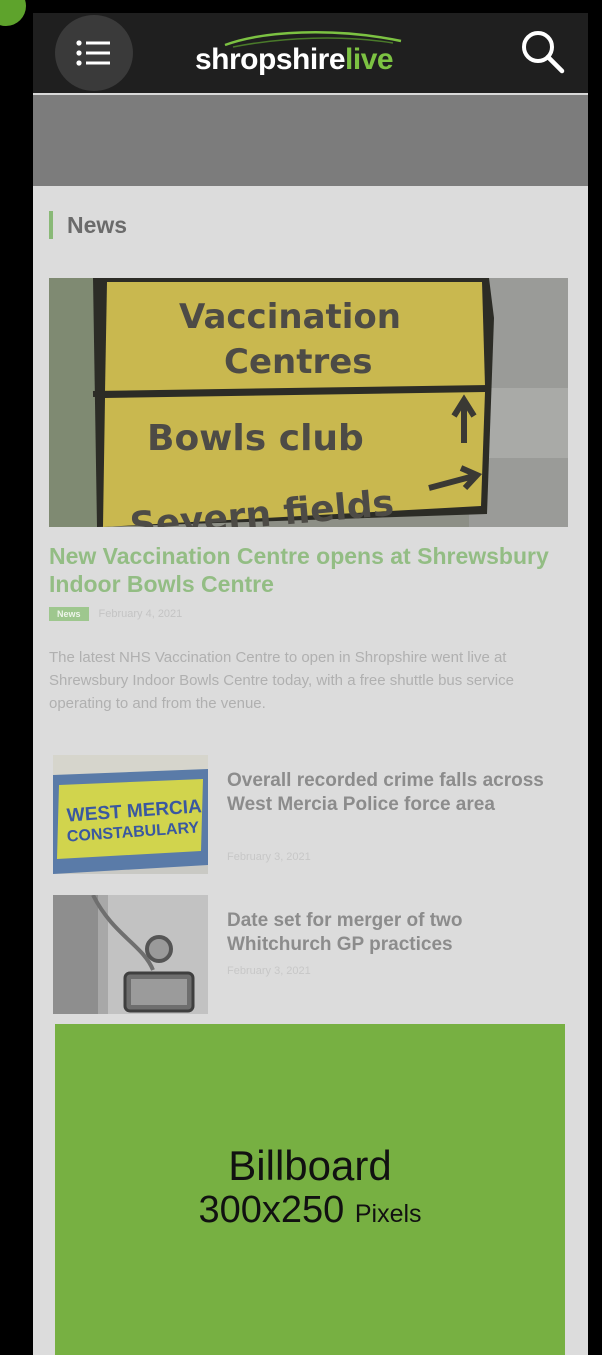 Image resolution: width=602 pixels, height=1355 pixels. What do you see at coordinates (13, 13) in the screenshot?
I see `device-corner-accent` at bounding box center [13, 13].